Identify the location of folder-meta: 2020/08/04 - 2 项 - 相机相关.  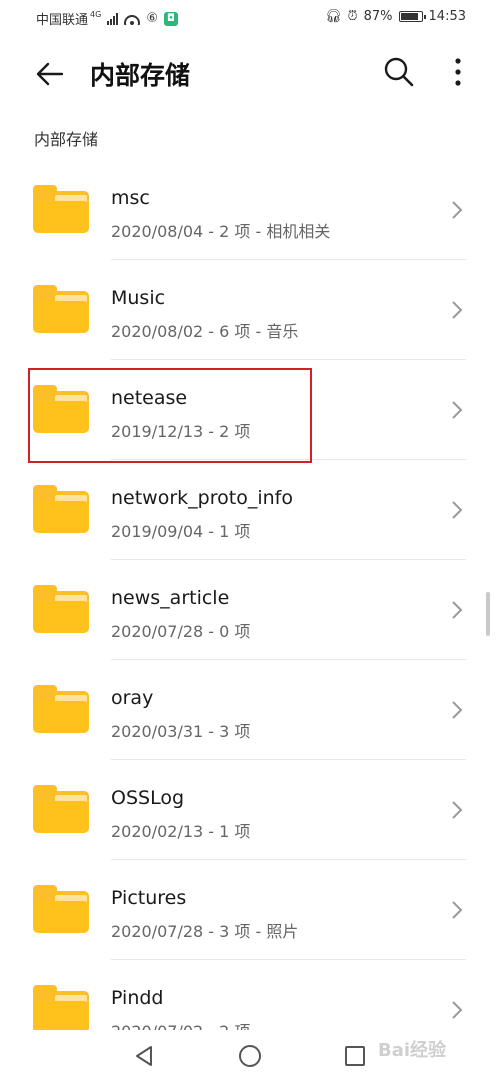
(221, 231).